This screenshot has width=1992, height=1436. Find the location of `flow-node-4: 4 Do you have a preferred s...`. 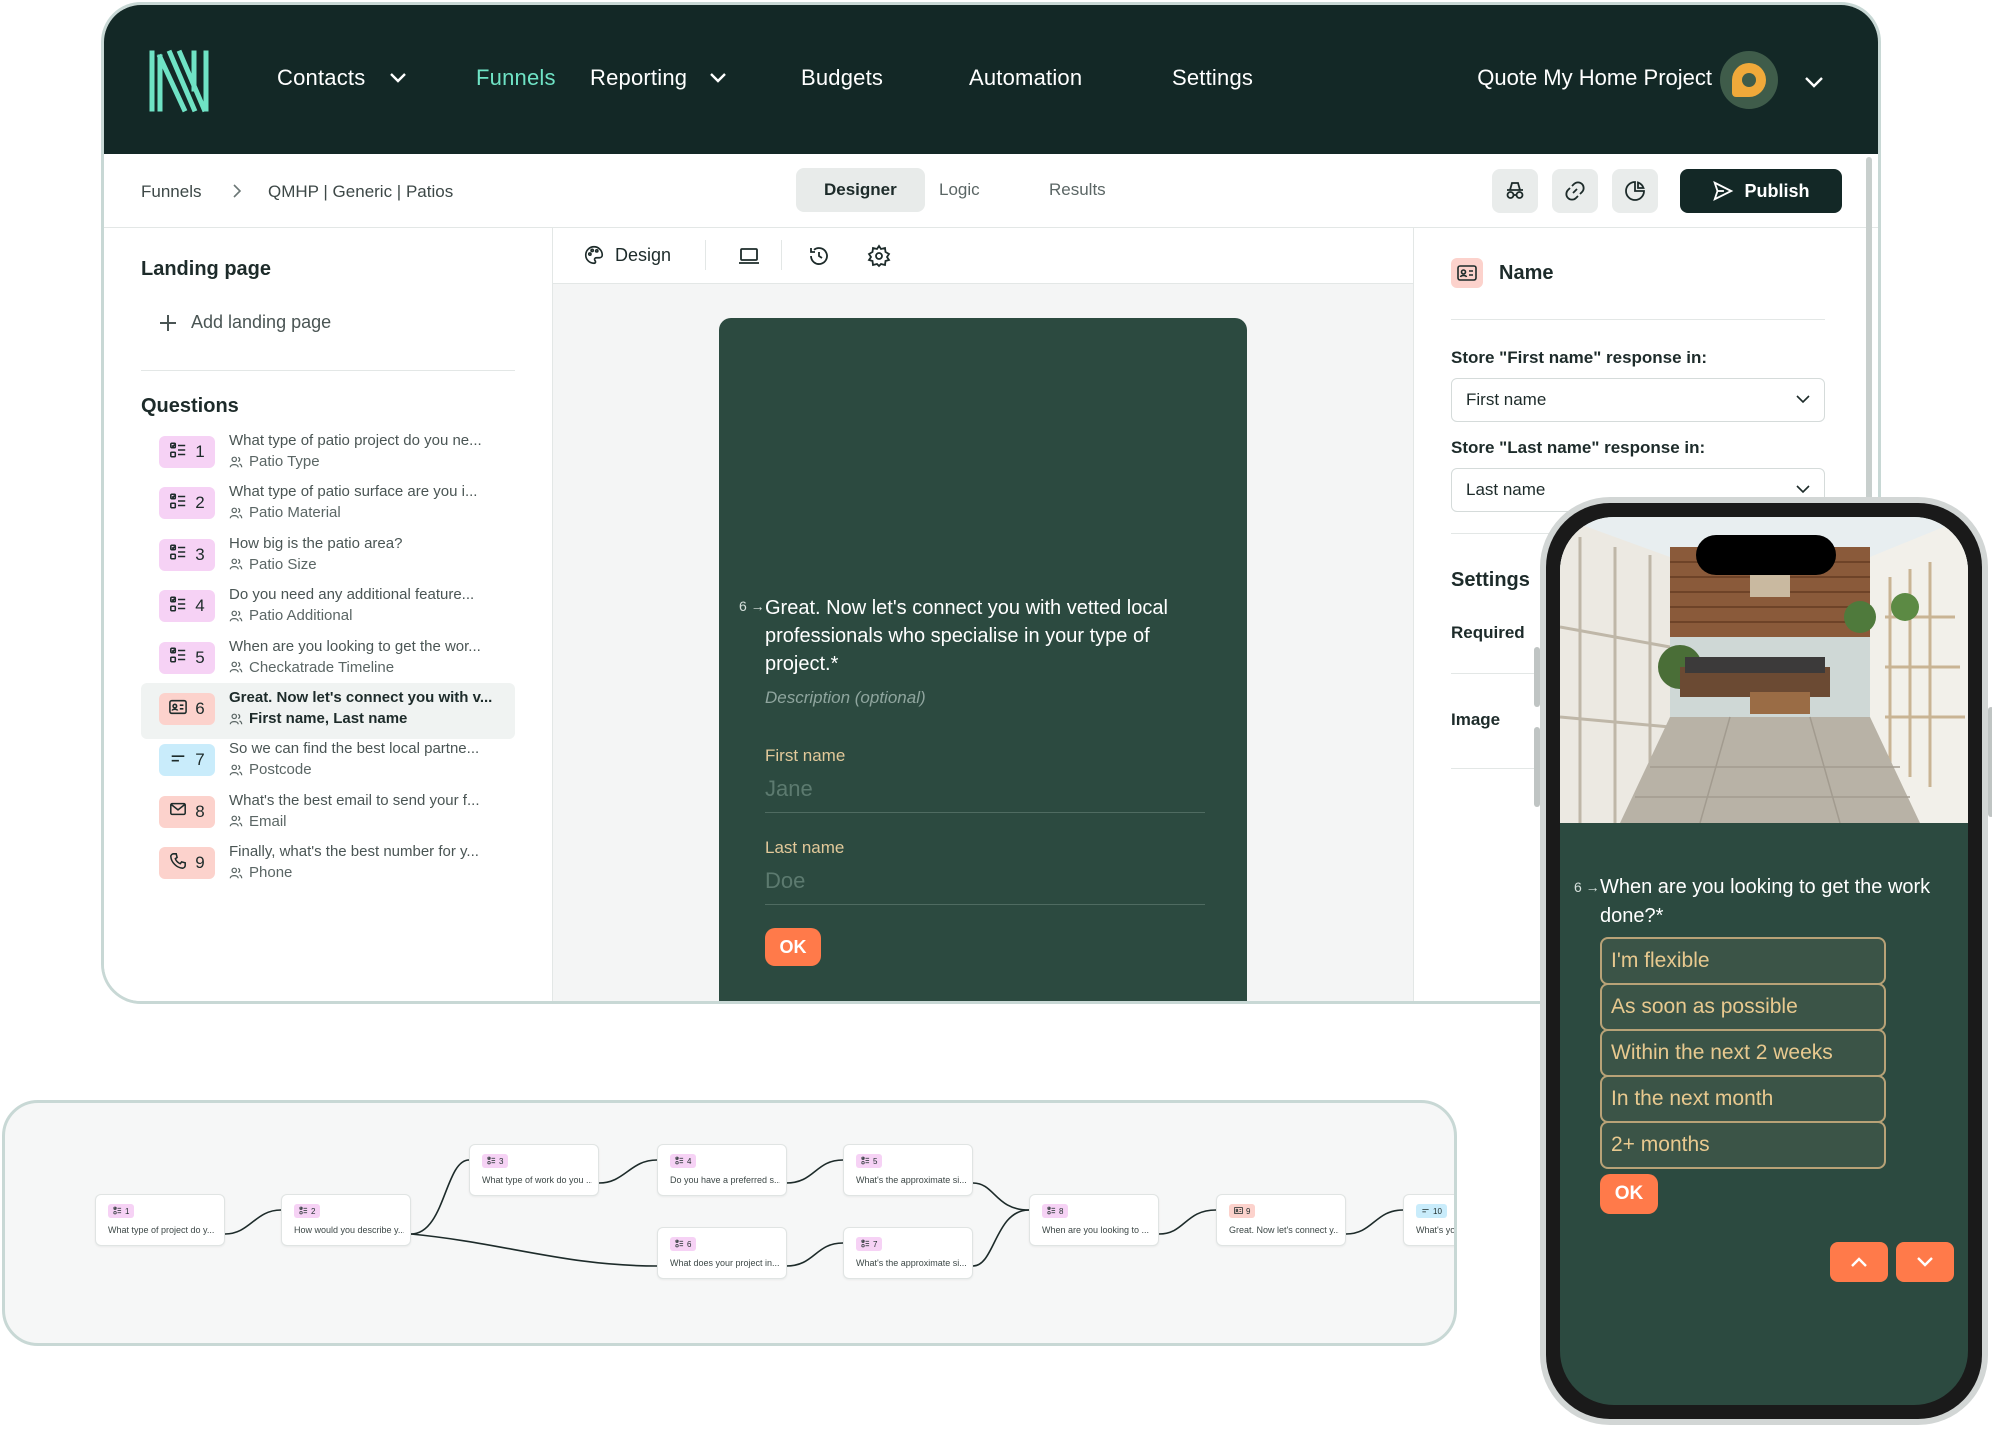

flow-node-4: 4 Do you have a preferred s... is located at coordinates (722, 1170).